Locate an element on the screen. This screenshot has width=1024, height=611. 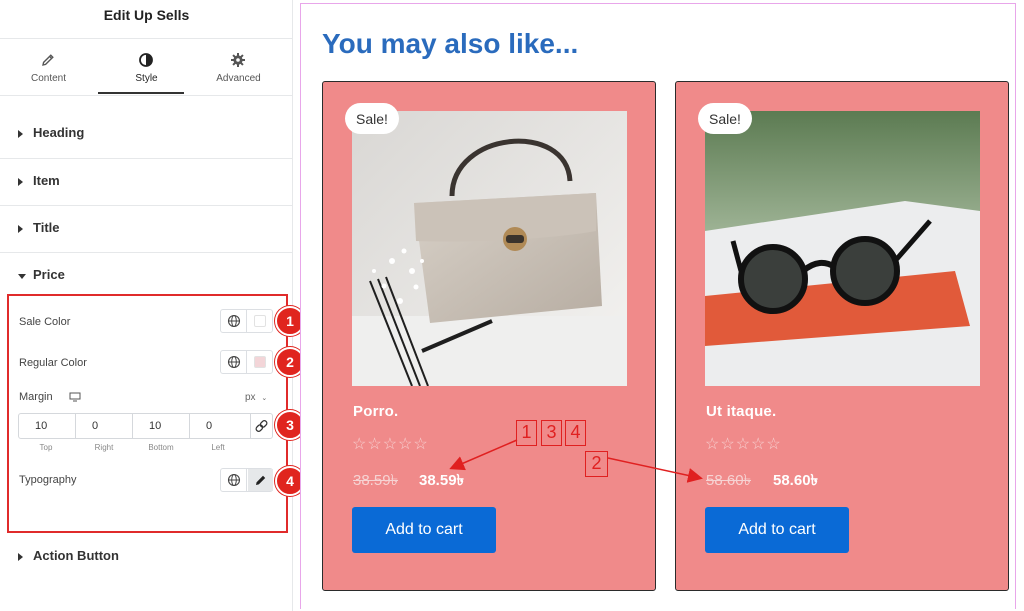
global-fonts-button is located at coordinates (234, 480).